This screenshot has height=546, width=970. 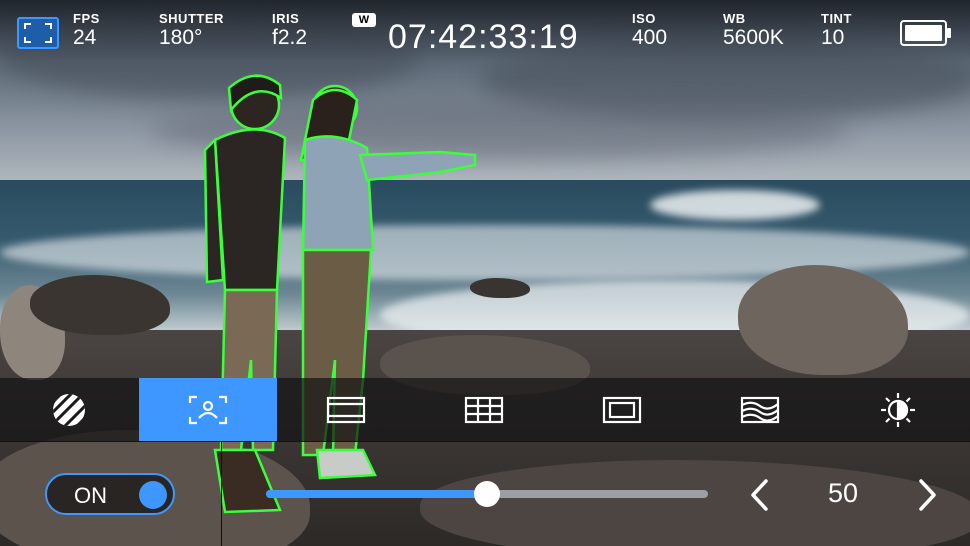 I want to click on shutter-value: 180°, so click(x=181, y=37).